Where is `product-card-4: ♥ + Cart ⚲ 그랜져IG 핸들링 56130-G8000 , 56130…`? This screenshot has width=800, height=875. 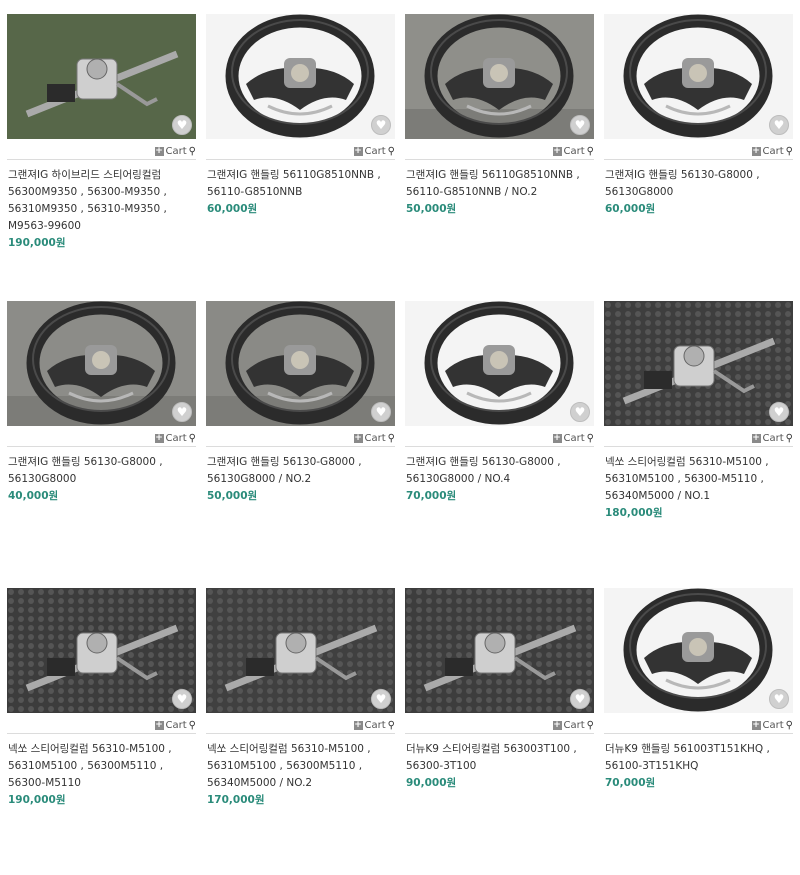
product-card-4: ♥ + Cart ⚲ 그랜져IG 핸들링 56130-G8000 , 56130… is located at coordinates (698, 157).